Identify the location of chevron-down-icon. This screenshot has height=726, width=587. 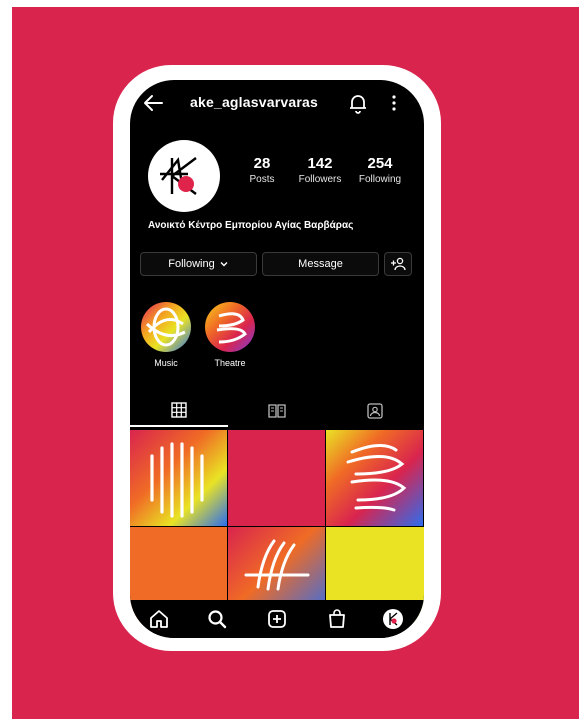
(224, 264).